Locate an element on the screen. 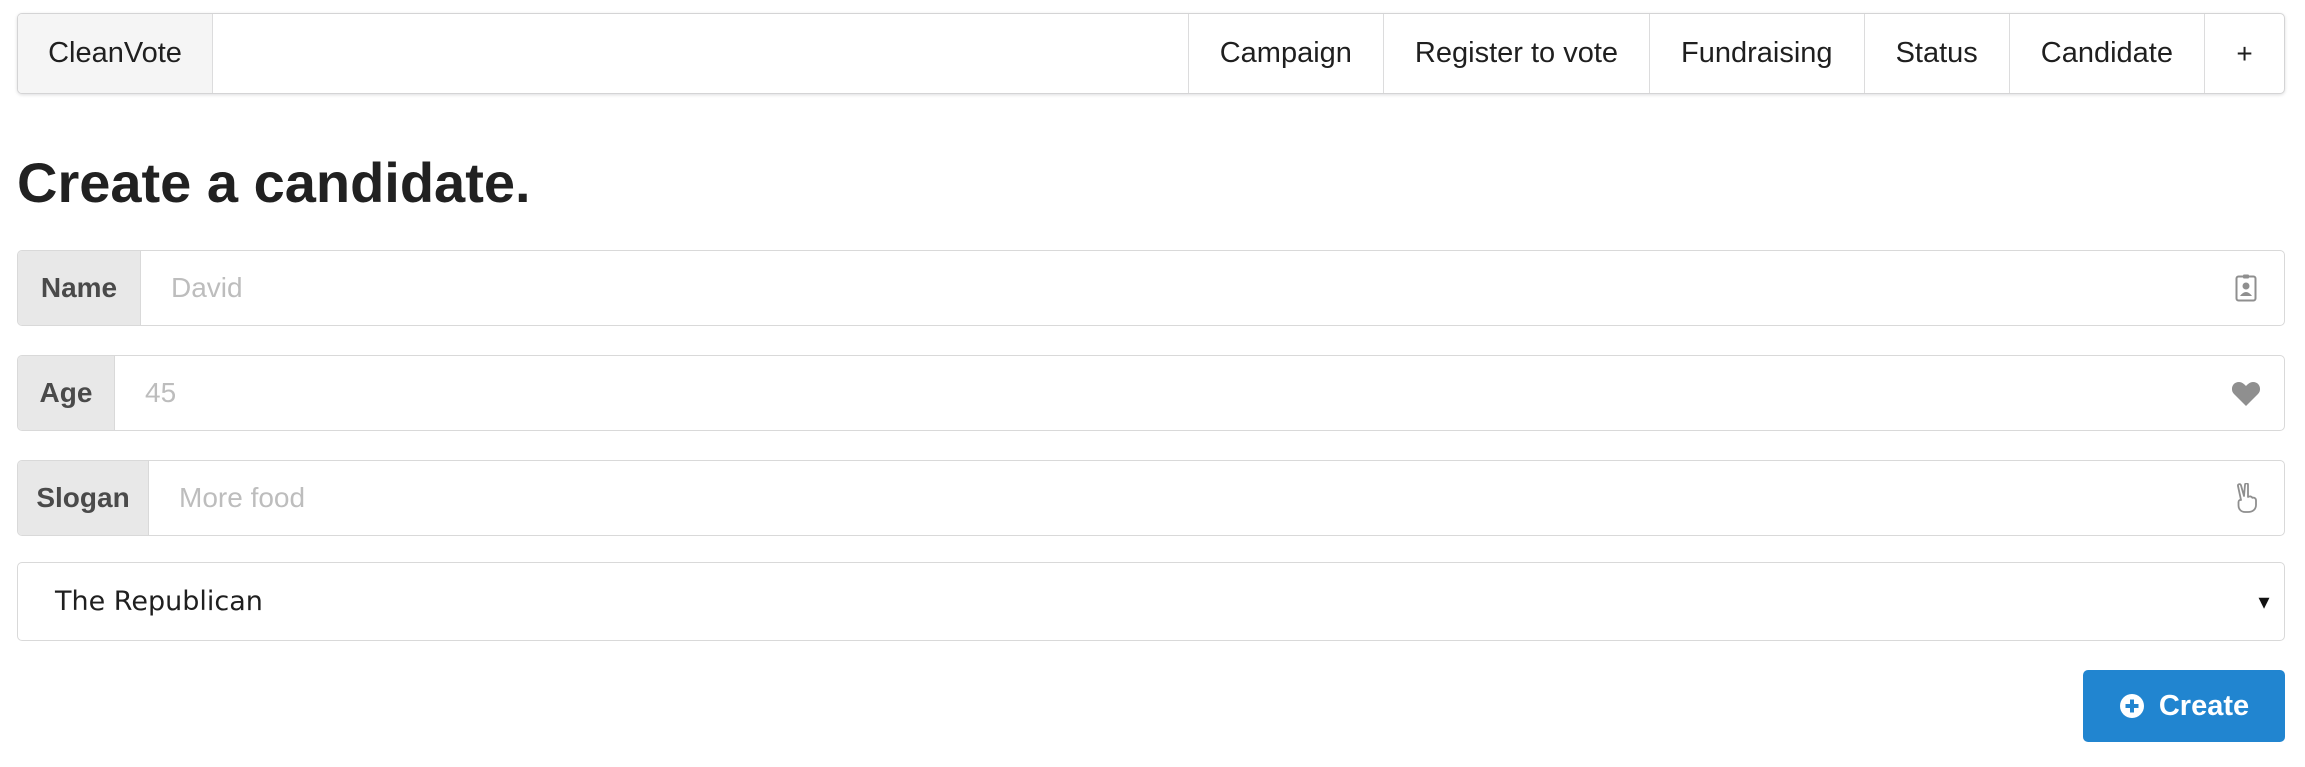 This screenshot has height=767, width=2305. heart-icon is located at coordinates (2246, 393).